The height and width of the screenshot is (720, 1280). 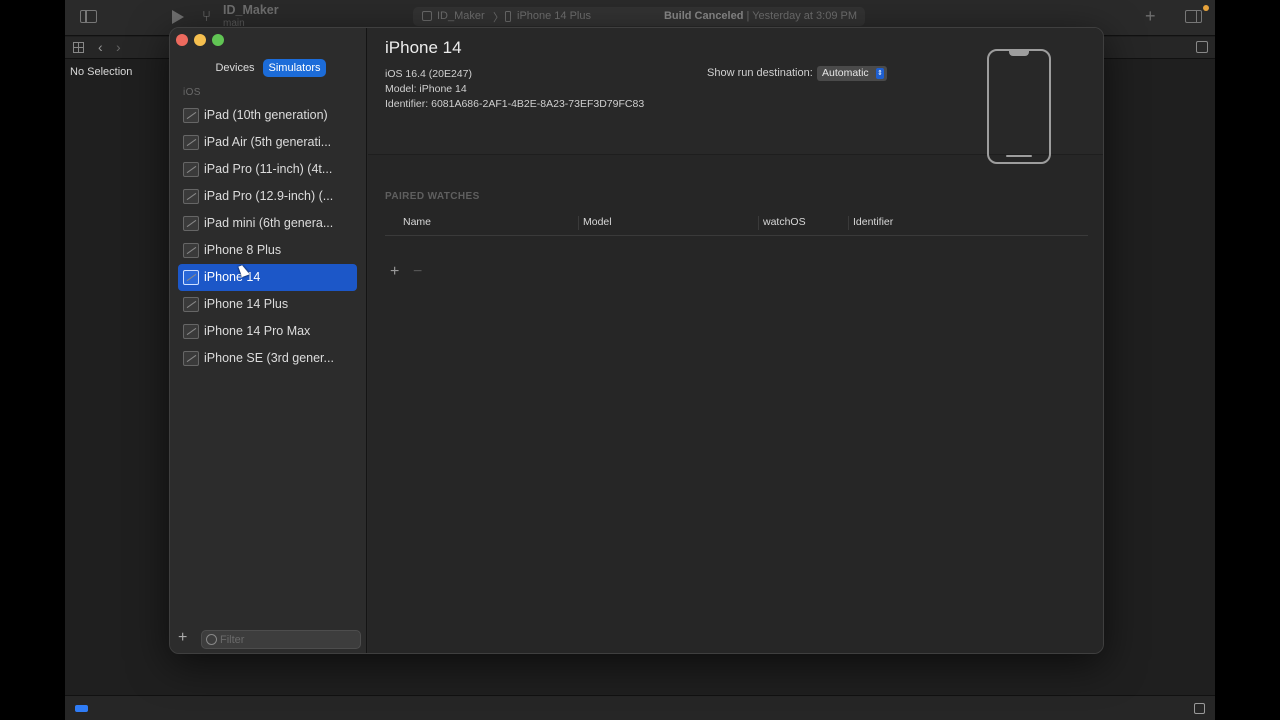 I want to click on remove-watch-button: −, so click(x=417, y=272).